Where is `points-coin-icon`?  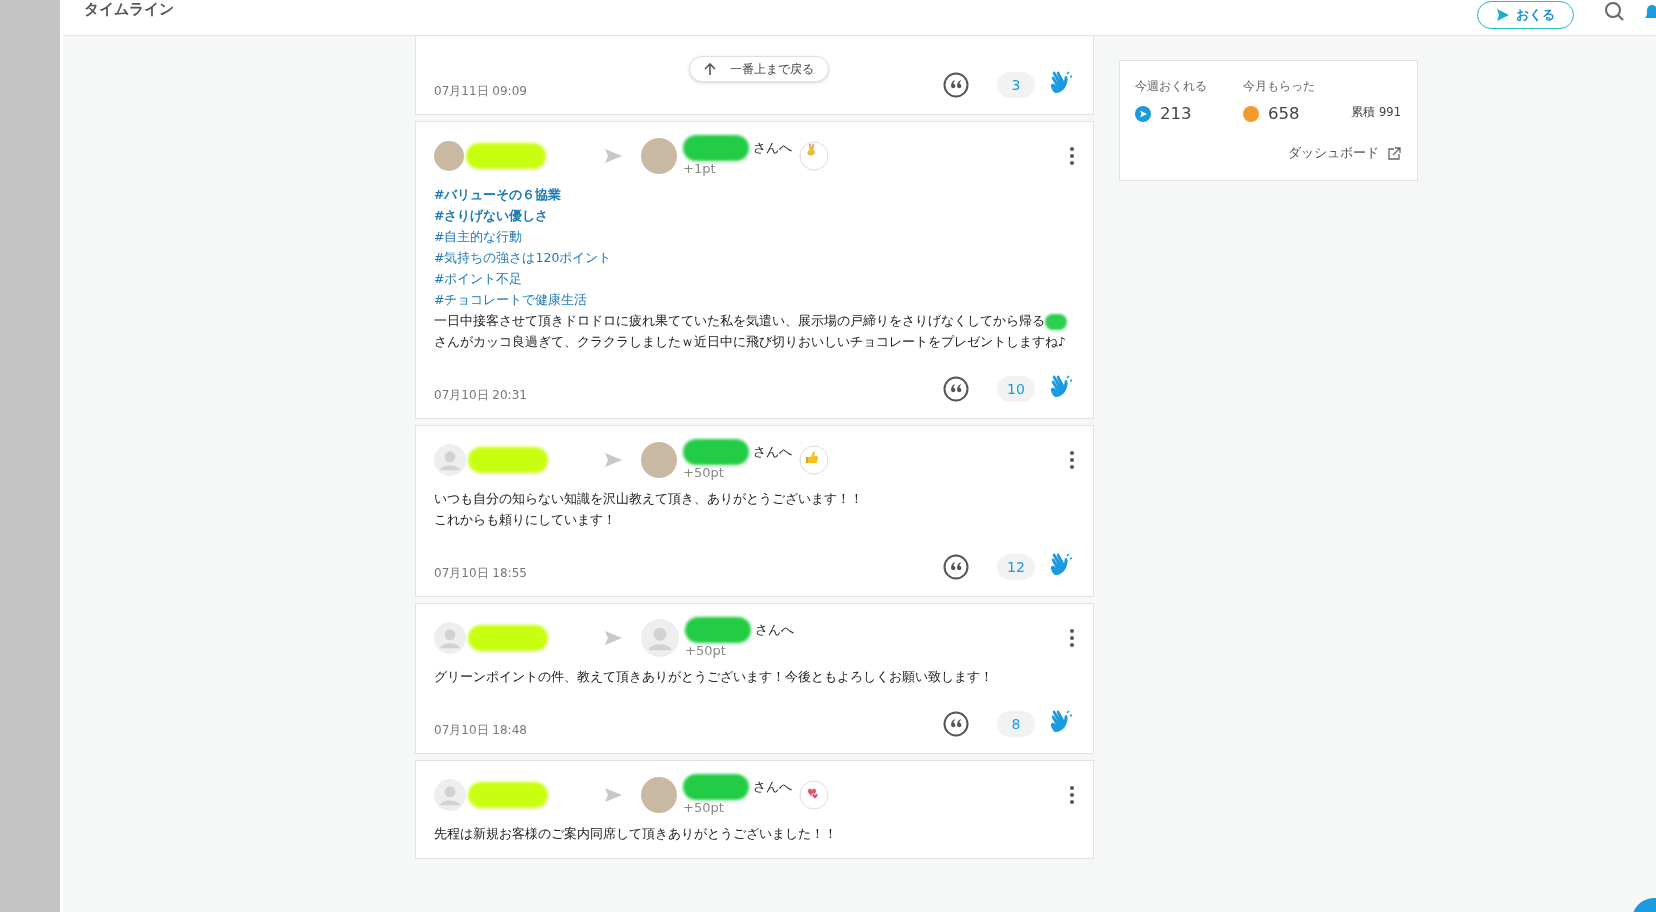
points-coin-icon is located at coordinates (1251, 113).